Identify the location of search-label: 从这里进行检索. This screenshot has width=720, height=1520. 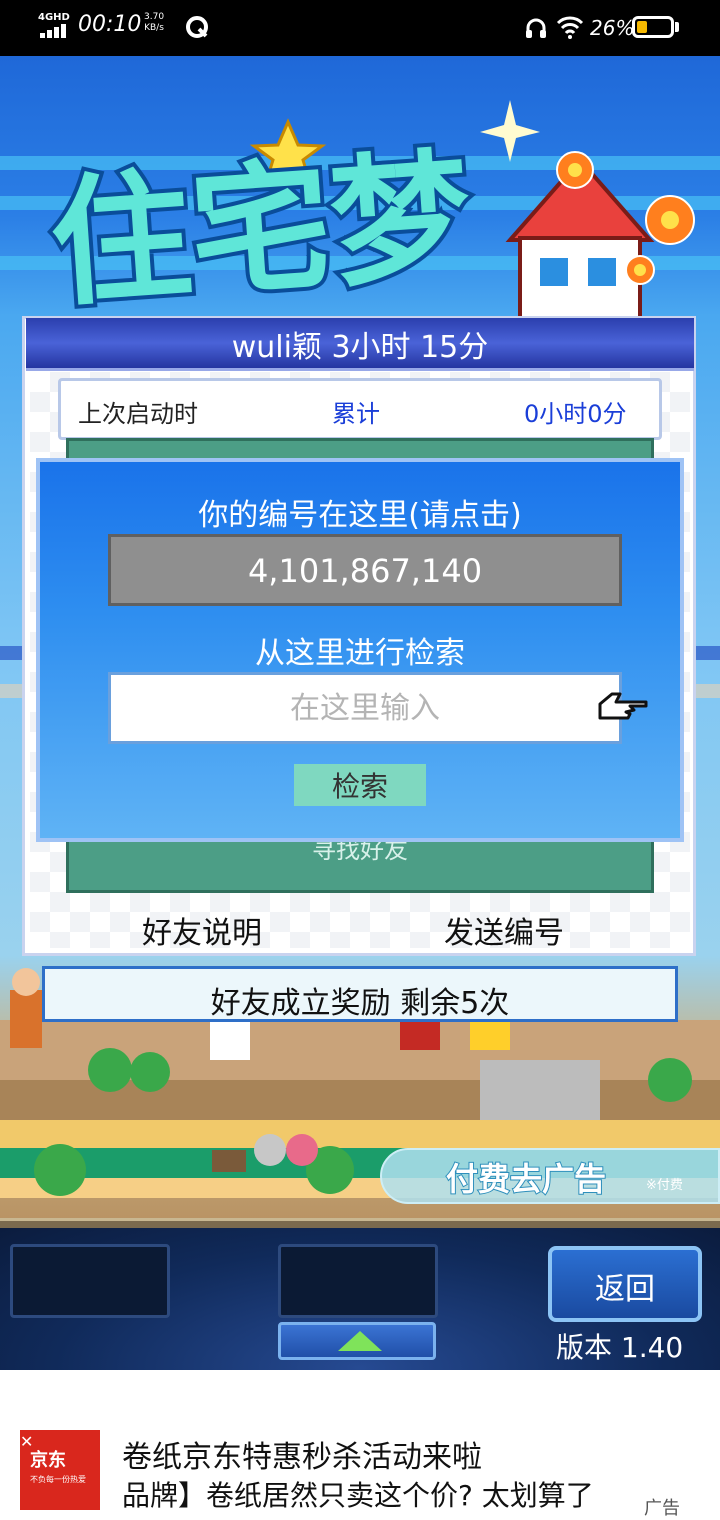
(360, 653).